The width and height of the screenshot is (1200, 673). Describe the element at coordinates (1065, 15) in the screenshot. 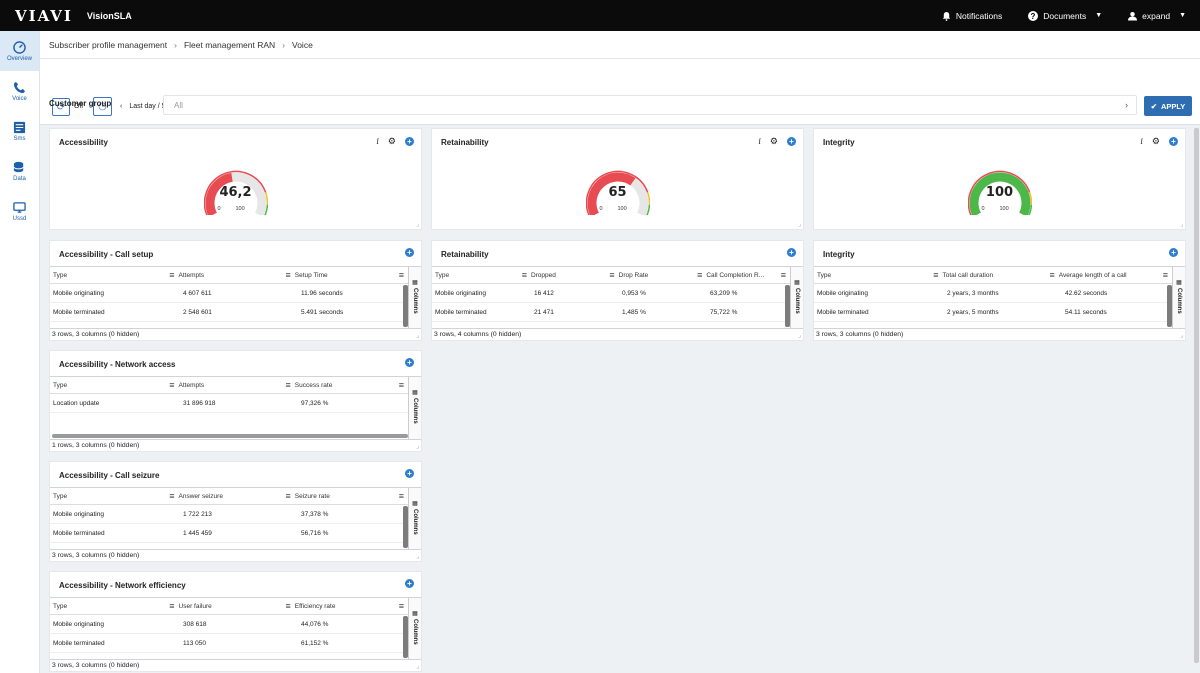

I see `documents-menu: ? Documents ▼` at that location.